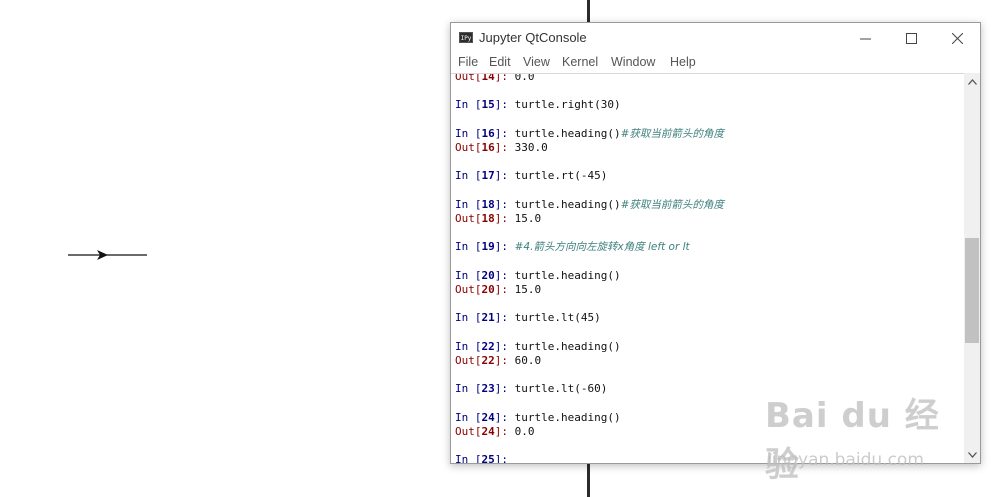  What do you see at coordinates (602, 247) in the screenshot?
I see `code-comment: #4.箭头方向向左旋转x角度 left or lt` at bounding box center [602, 247].